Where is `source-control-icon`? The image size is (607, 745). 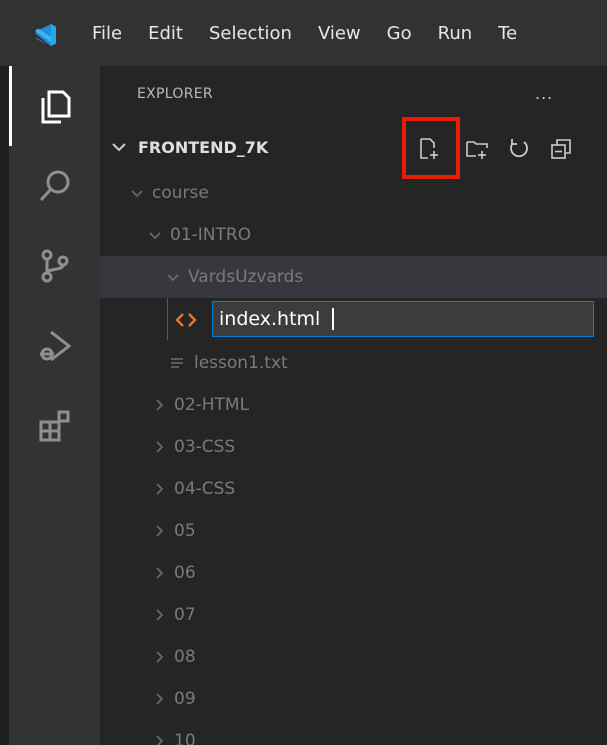 source-control-icon is located at coordinates (54, 266).